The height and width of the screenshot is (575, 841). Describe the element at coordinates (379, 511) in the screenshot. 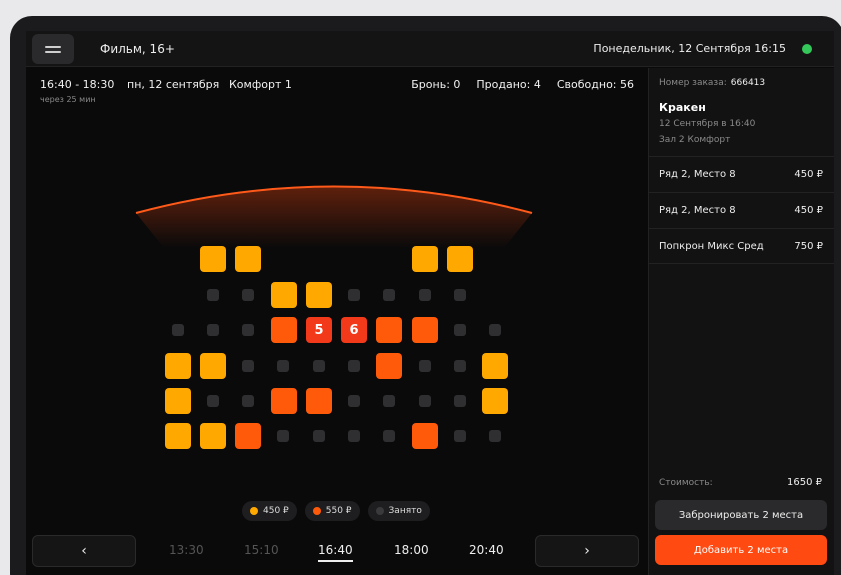

I see `occupied-dot-icon` at that location.